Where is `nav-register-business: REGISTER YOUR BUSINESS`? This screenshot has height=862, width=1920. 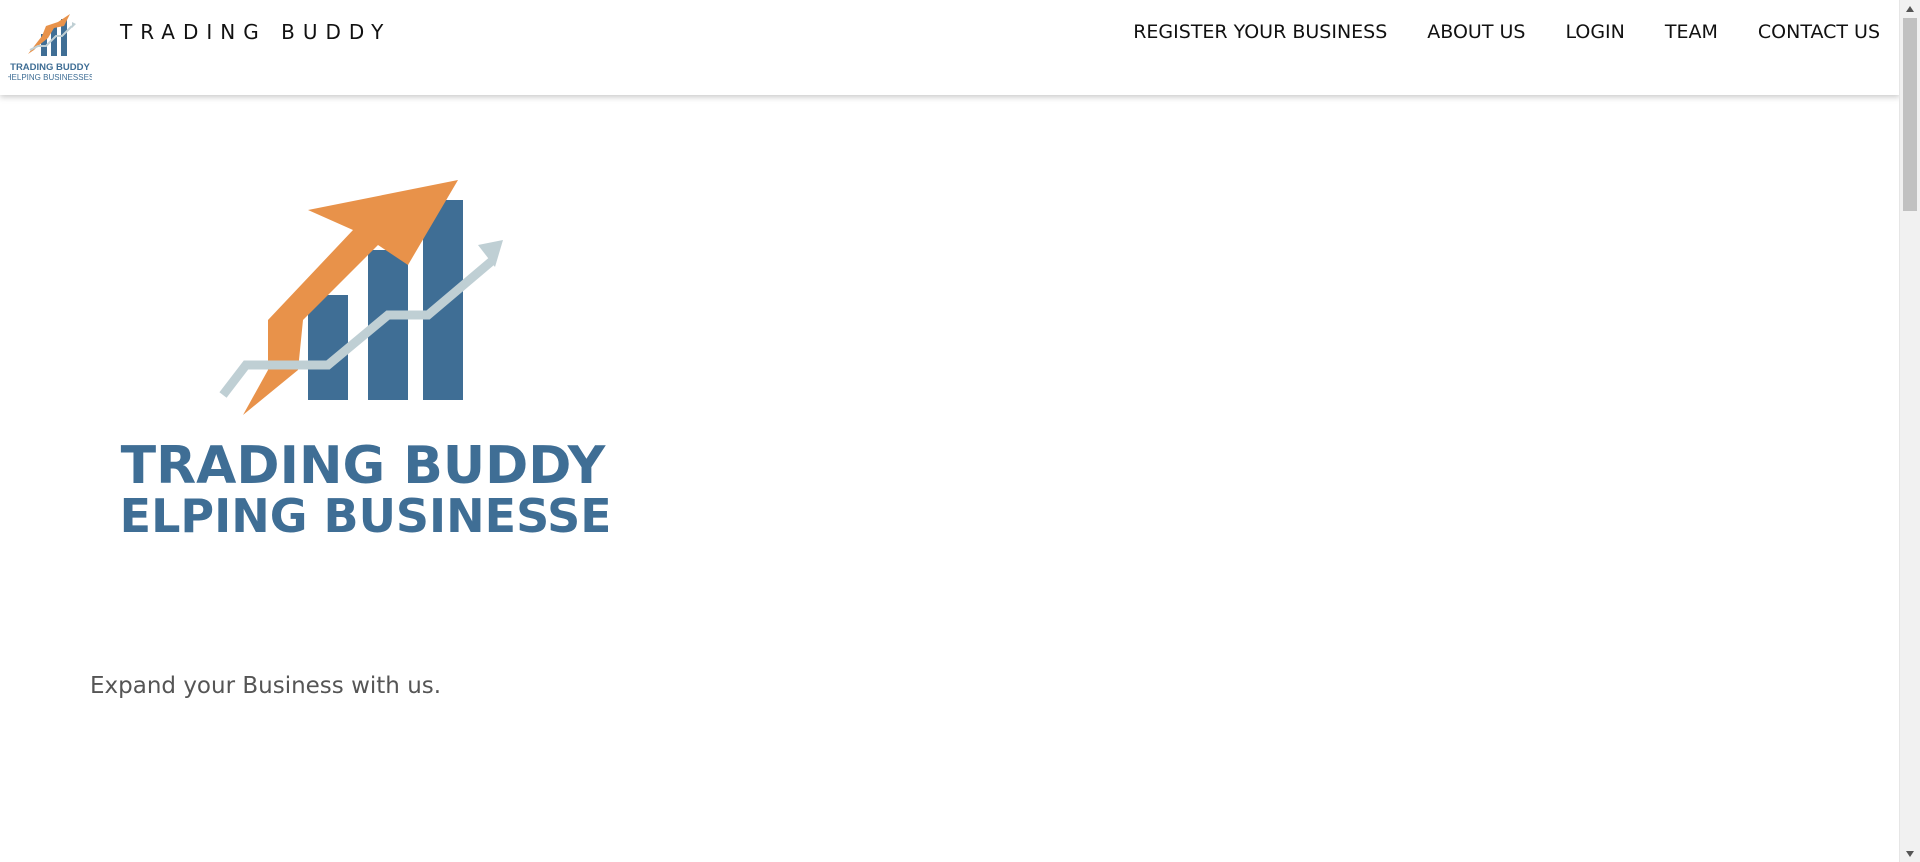
nav-register-business: REGISTER YOUR BUSINESS is located at coordinates (1260, 32).